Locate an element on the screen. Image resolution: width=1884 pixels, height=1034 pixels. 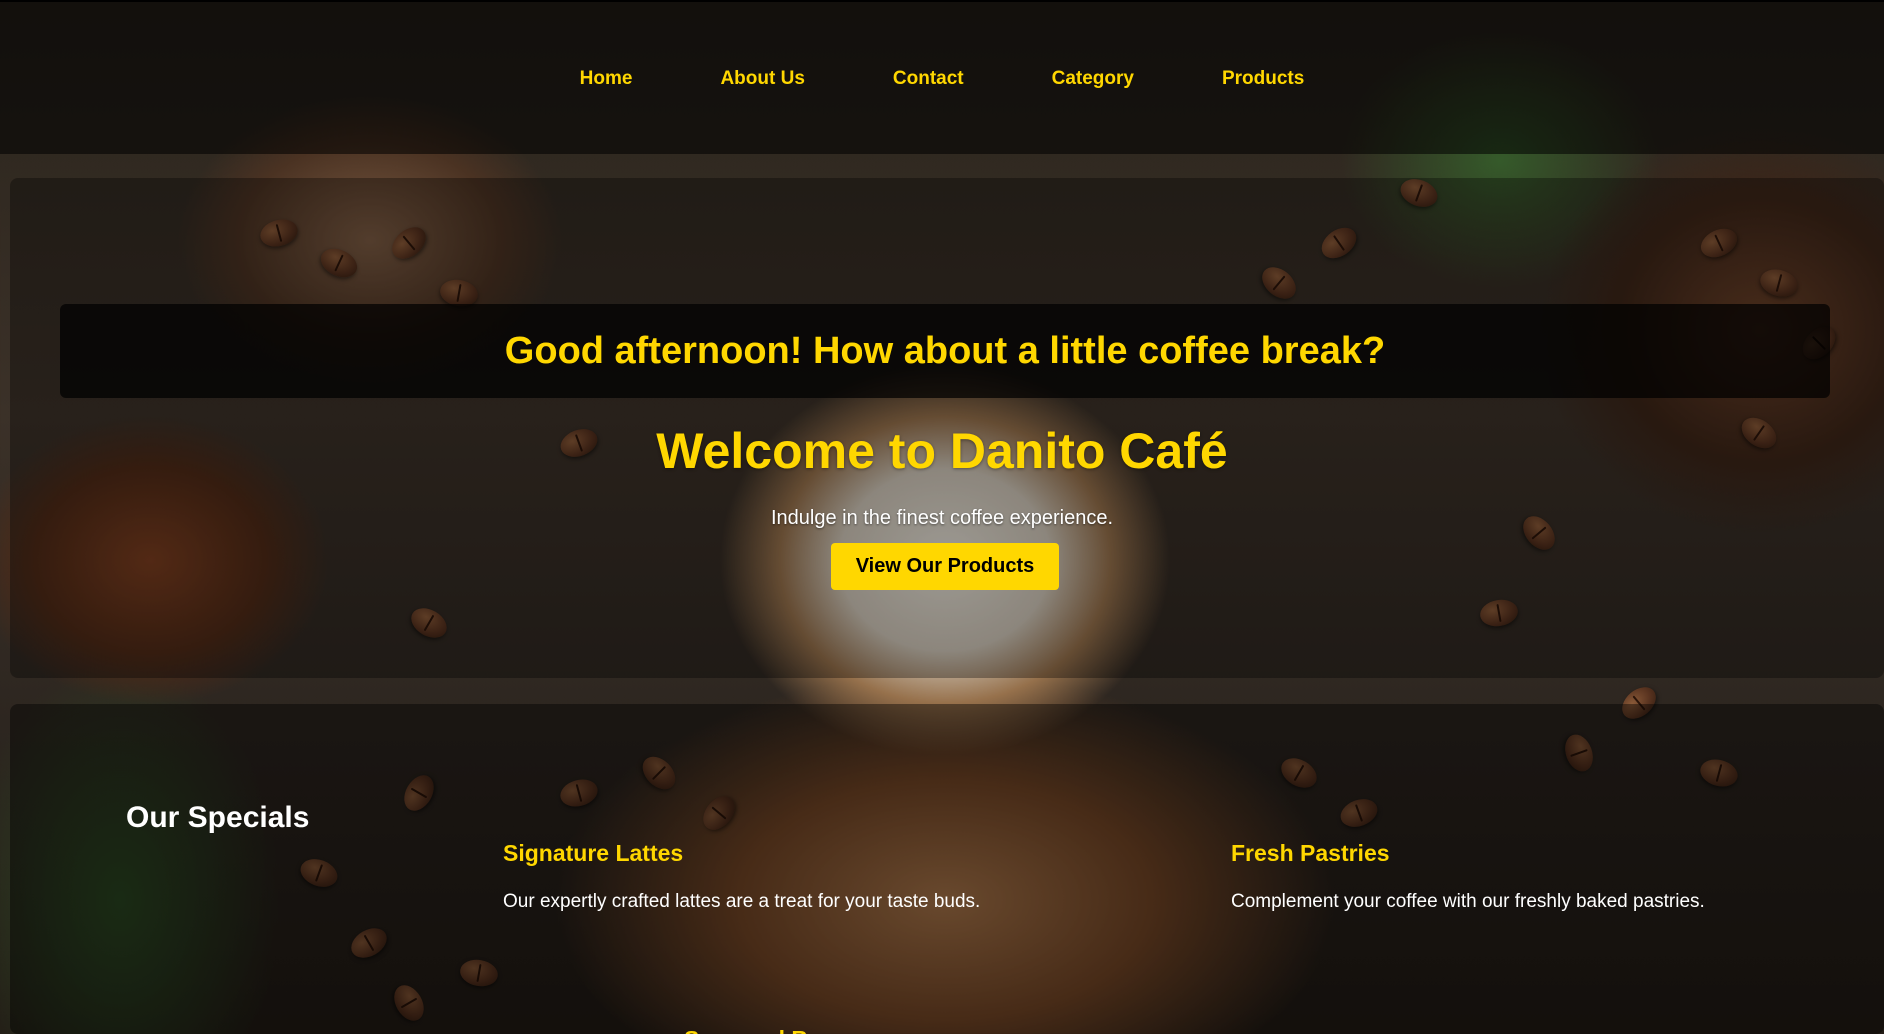
view-products-button: View Our Products is located at coordinates (945, 566).